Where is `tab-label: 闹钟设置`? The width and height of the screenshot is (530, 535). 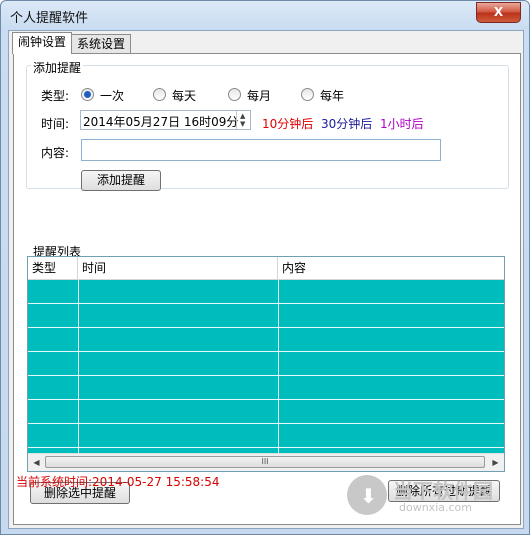
tab-label: 闹钟设置 is located at coordinates (42, 42).